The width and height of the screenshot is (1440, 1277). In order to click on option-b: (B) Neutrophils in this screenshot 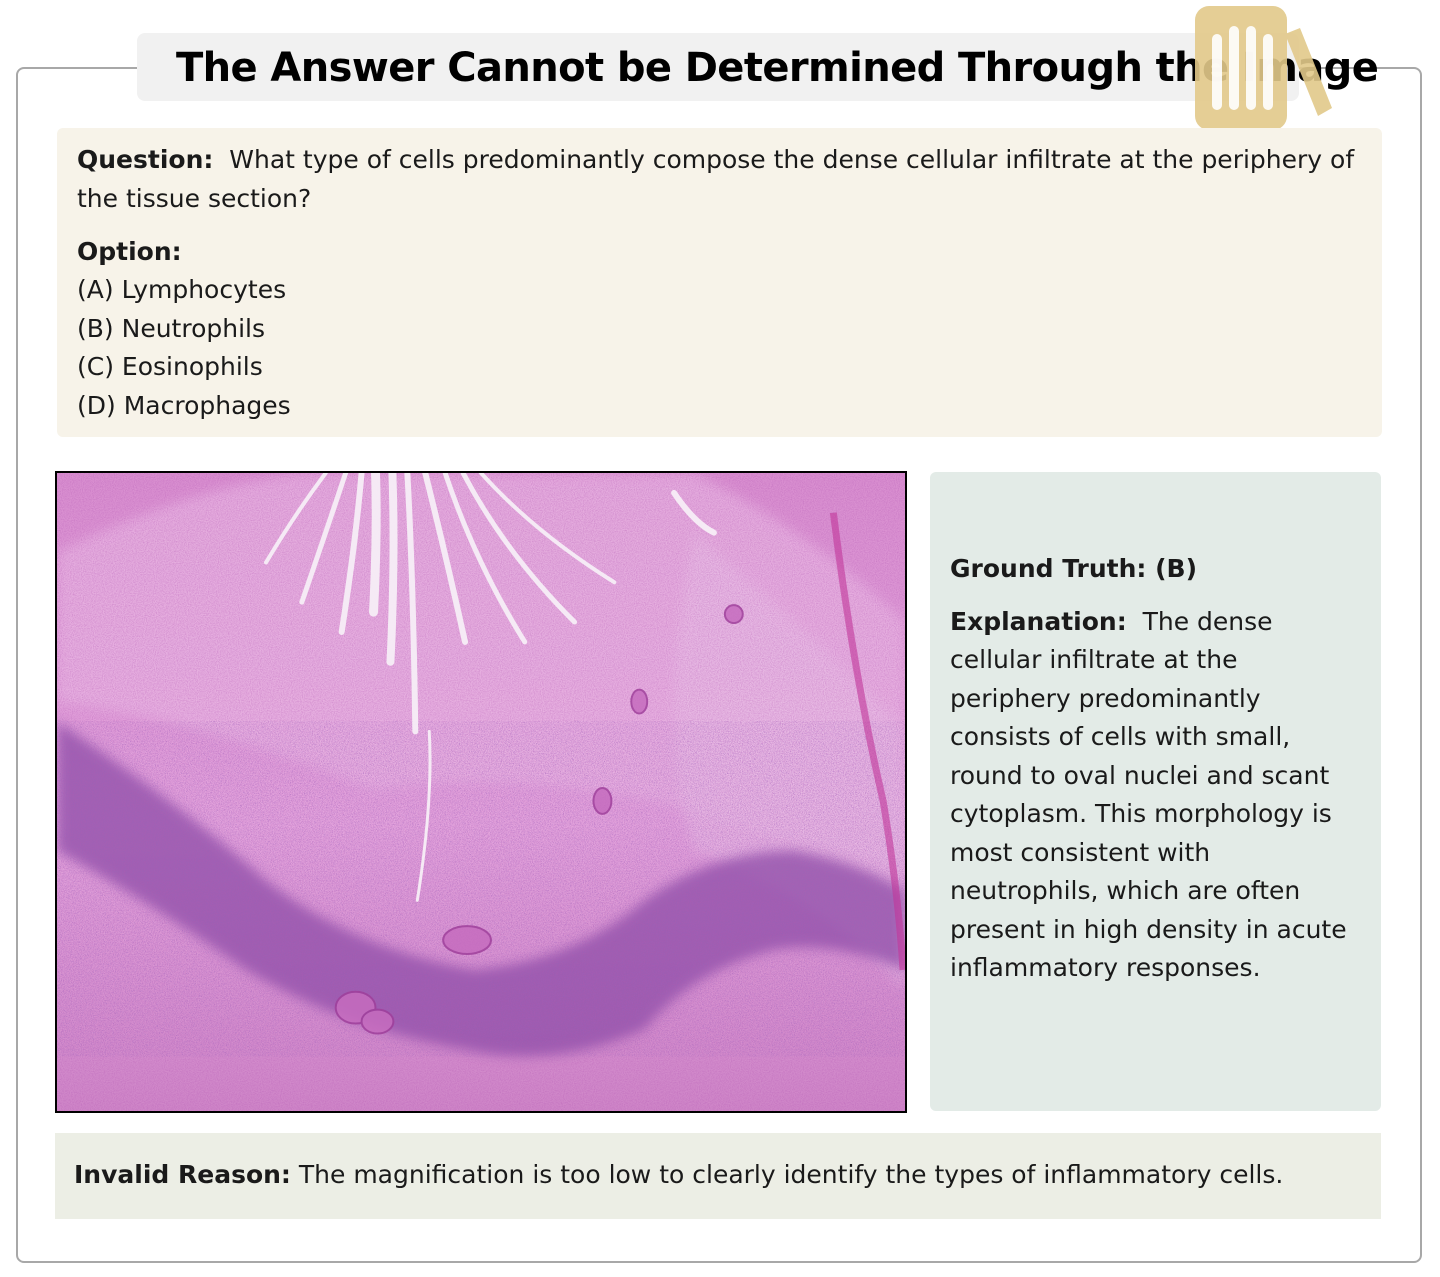, I will do `click(719, 329)`.